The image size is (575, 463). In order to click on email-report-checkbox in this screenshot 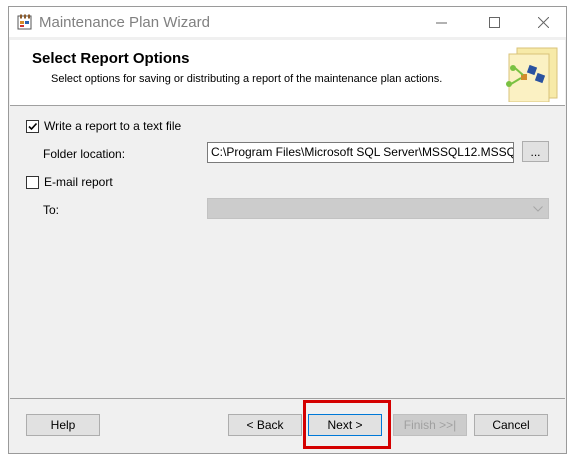, I will do `click(32, 182)`.